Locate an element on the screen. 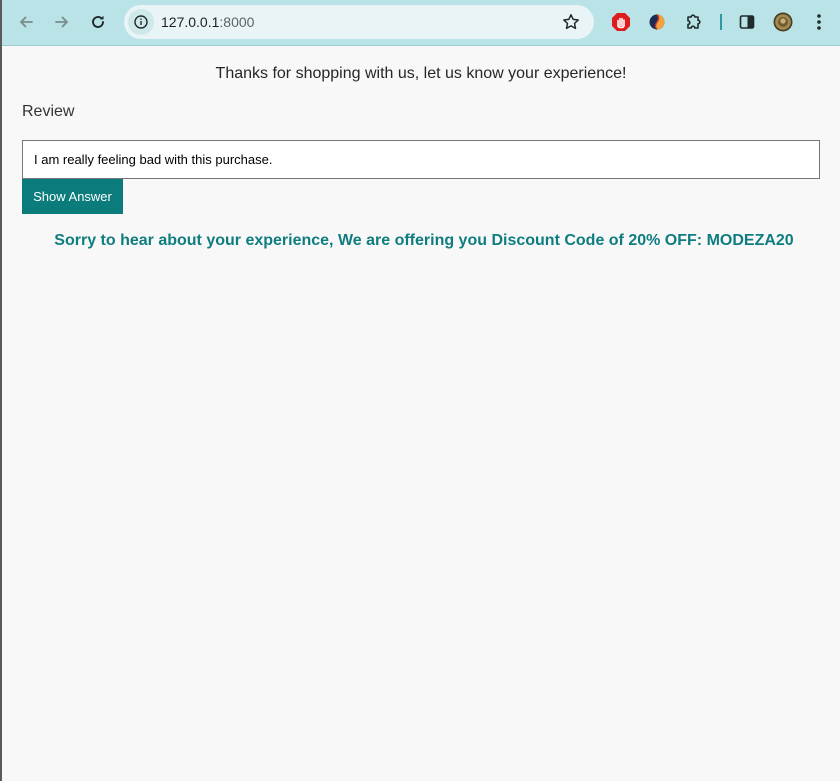  puzzle-piece-icon is located at coordinates (694, 21).